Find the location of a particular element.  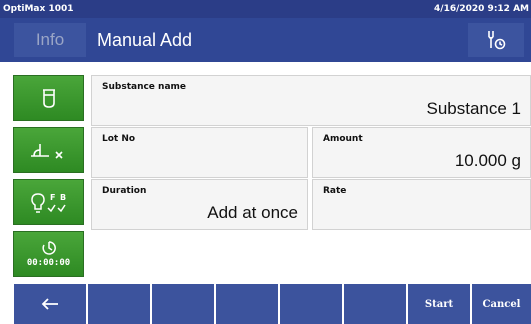

substance-name-field: Substance name Substance 1 is located at coordinates (311, 100).